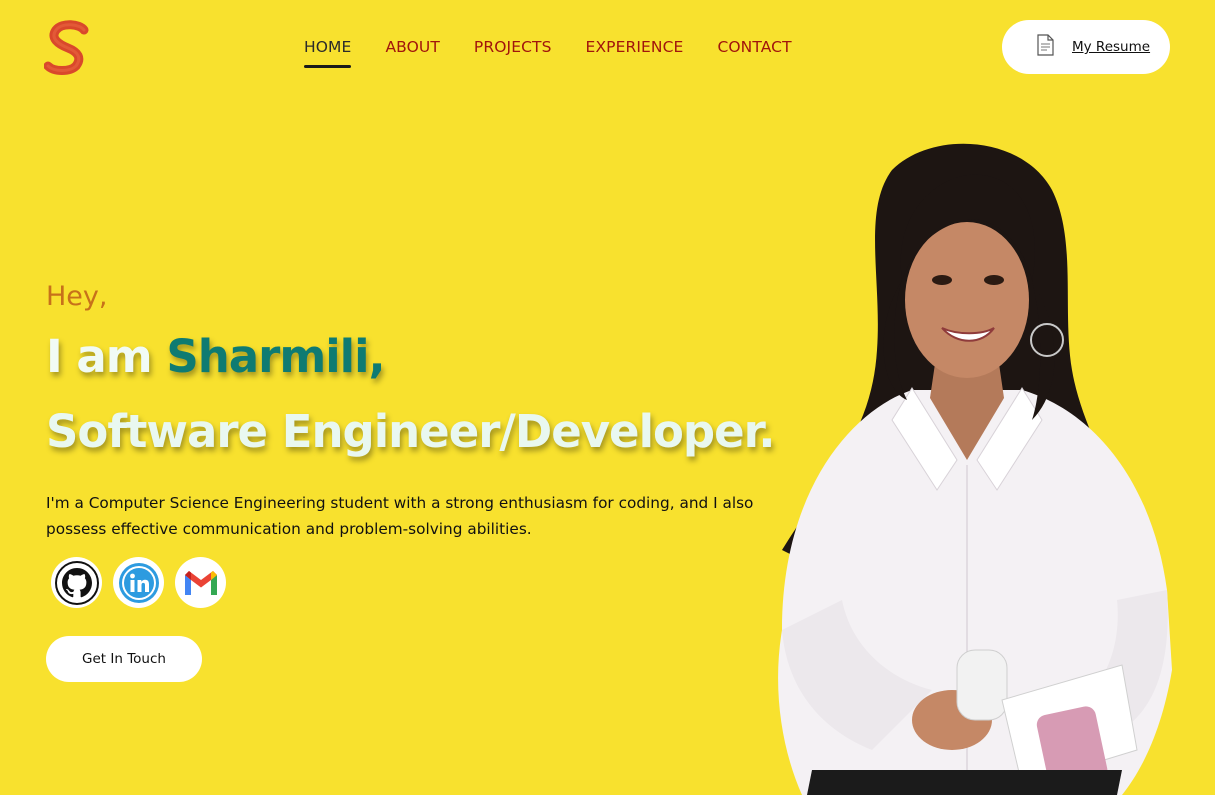 Image resolution: width=1215 pixels, height=795 pixels. What do you see at coordinates (1111, 47) in the screenshot?
I see `resume-label: My Resume` at bounding box center [1111, 47].